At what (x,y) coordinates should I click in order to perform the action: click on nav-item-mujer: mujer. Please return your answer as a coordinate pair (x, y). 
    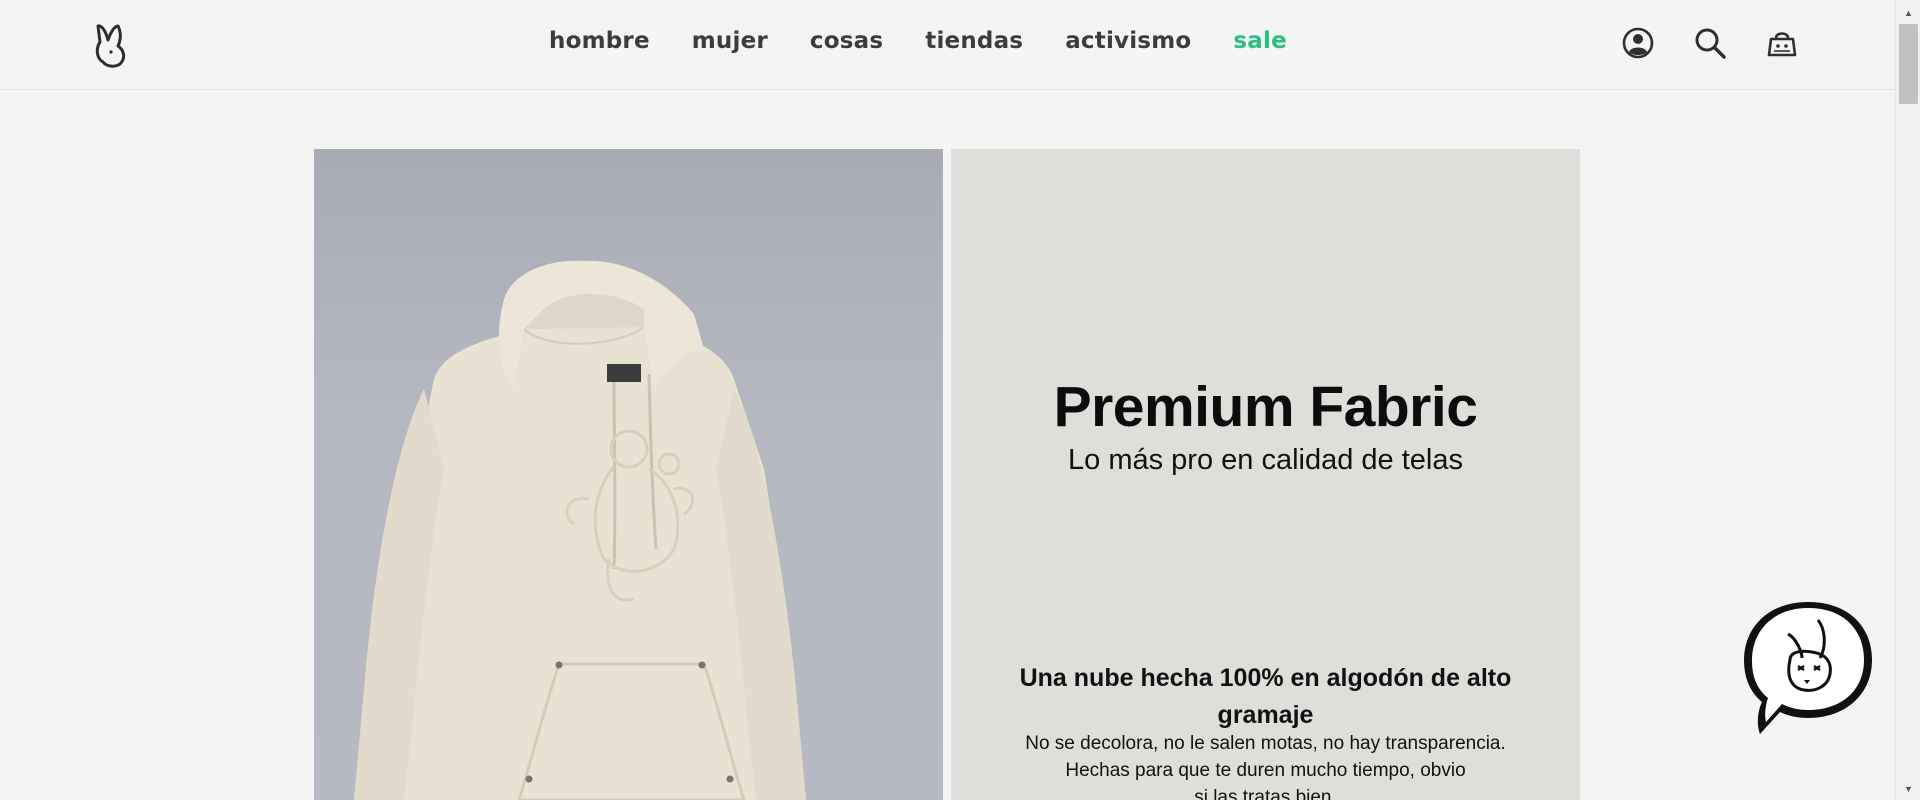
    Looking at the image, I should click on (730, 41).